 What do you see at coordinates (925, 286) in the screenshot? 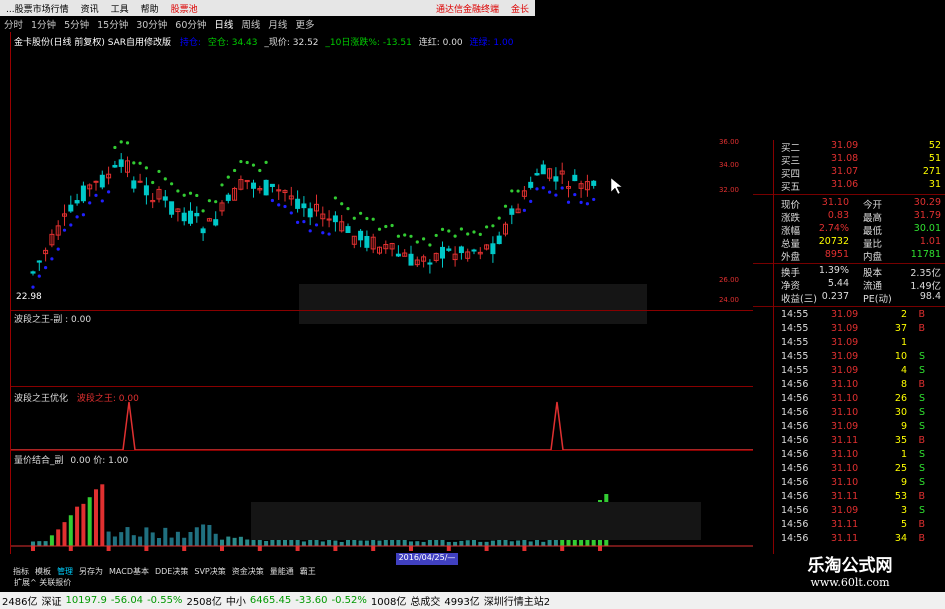
I see `stat-value-2: 1.49亿` at bounding box center [925, 286].